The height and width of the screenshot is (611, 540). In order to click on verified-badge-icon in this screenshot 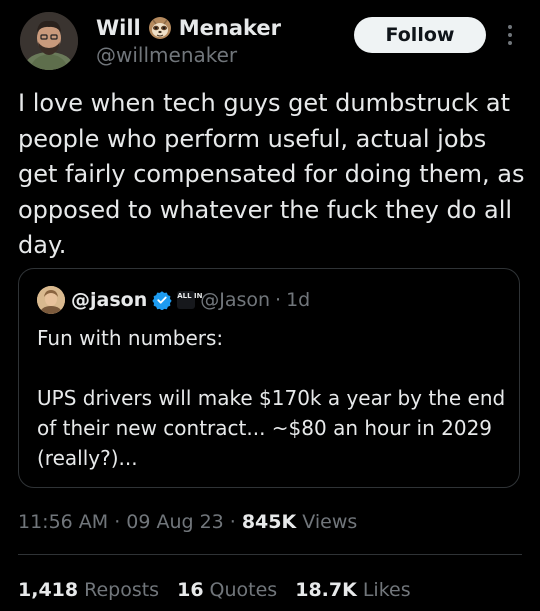, I will do `click(162, 300)`.